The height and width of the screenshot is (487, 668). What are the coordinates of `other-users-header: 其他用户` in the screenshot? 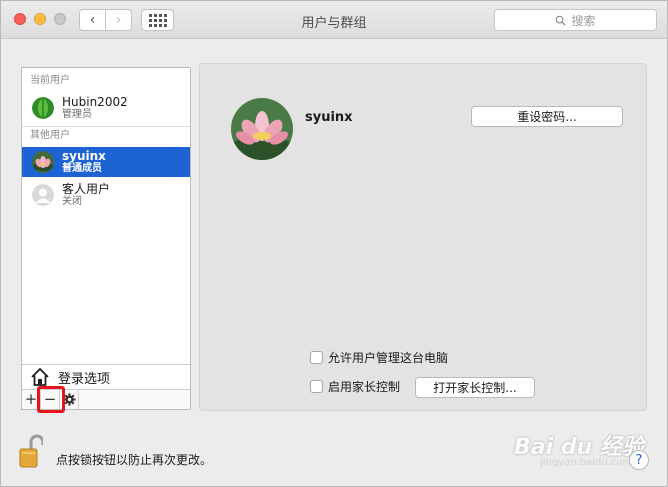 It's located at (106, 135).